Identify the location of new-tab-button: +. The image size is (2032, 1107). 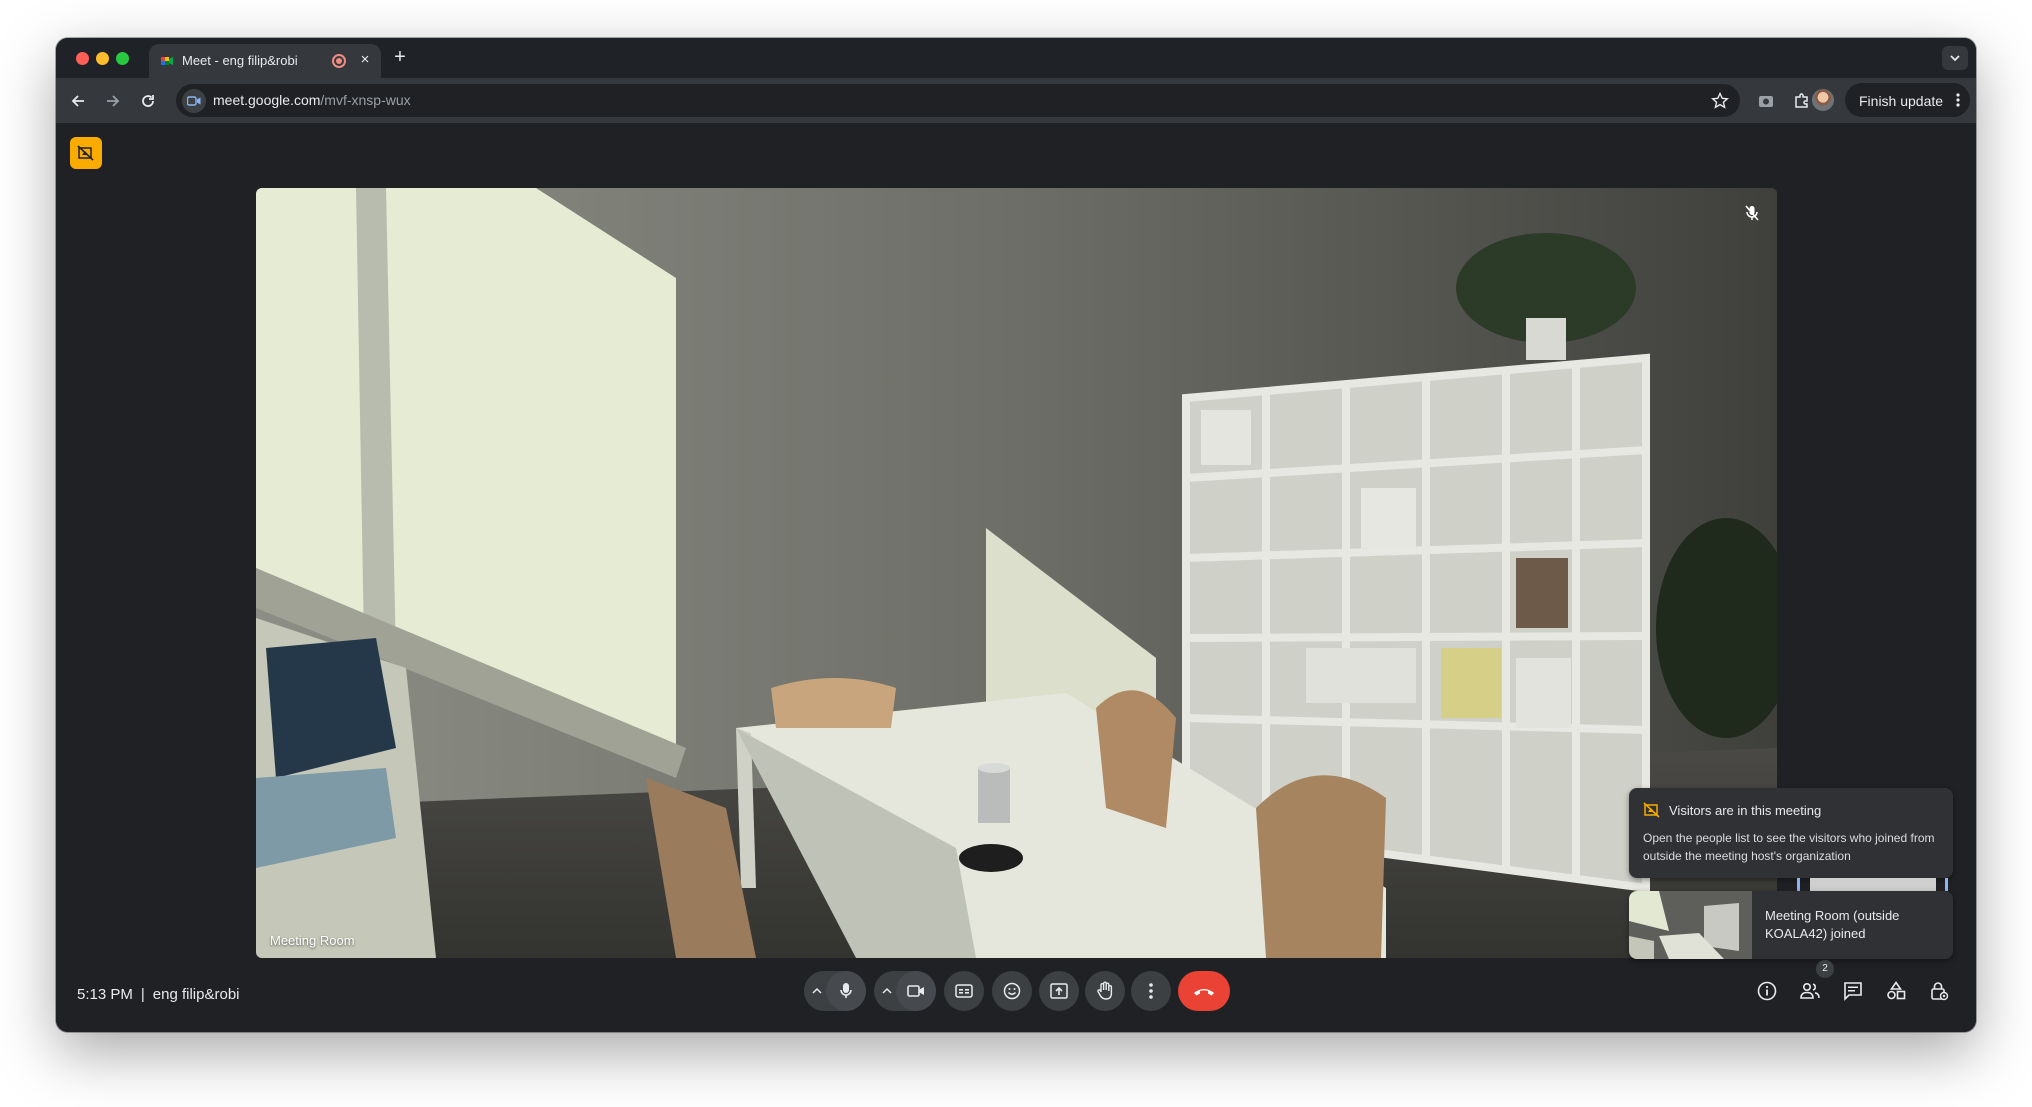
(400, 57).